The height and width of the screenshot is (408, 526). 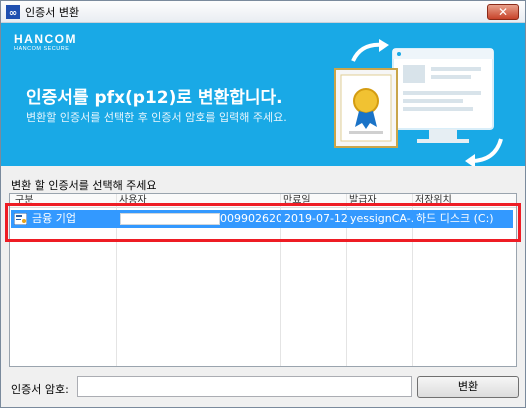 I want to click on brand-logo: HANCOM HANCOM SECURE, so click(x=45, y=42).